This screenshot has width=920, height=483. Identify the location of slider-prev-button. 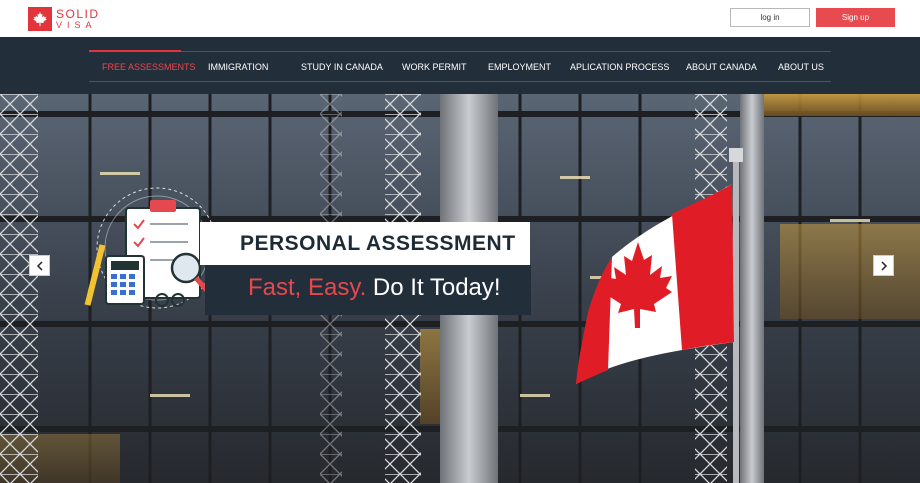
(39, 265).